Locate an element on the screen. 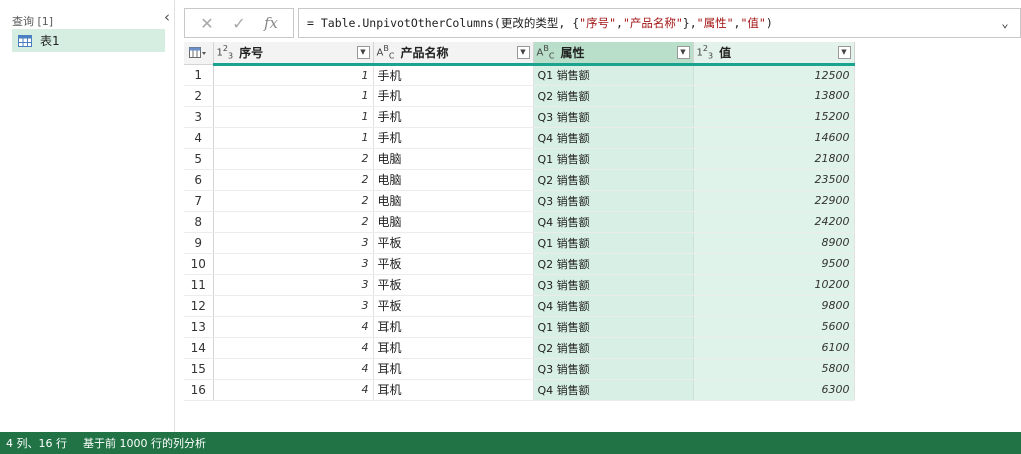 This screenshot has width=1021, height=454. row-number: 7 is located at coordinates (199, 201).